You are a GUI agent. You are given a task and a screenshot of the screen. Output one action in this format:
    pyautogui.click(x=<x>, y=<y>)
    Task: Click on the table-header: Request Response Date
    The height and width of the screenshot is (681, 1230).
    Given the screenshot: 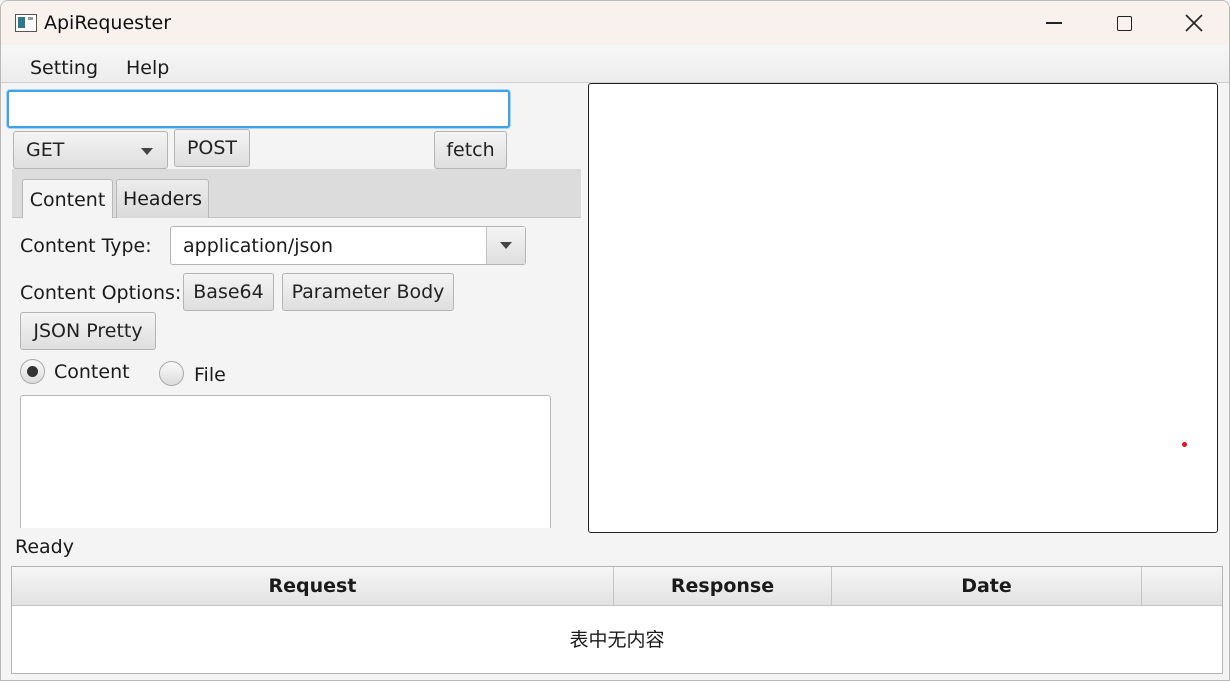 What is the action you would take?
    pyautogui.click(x=617, y=586)
    